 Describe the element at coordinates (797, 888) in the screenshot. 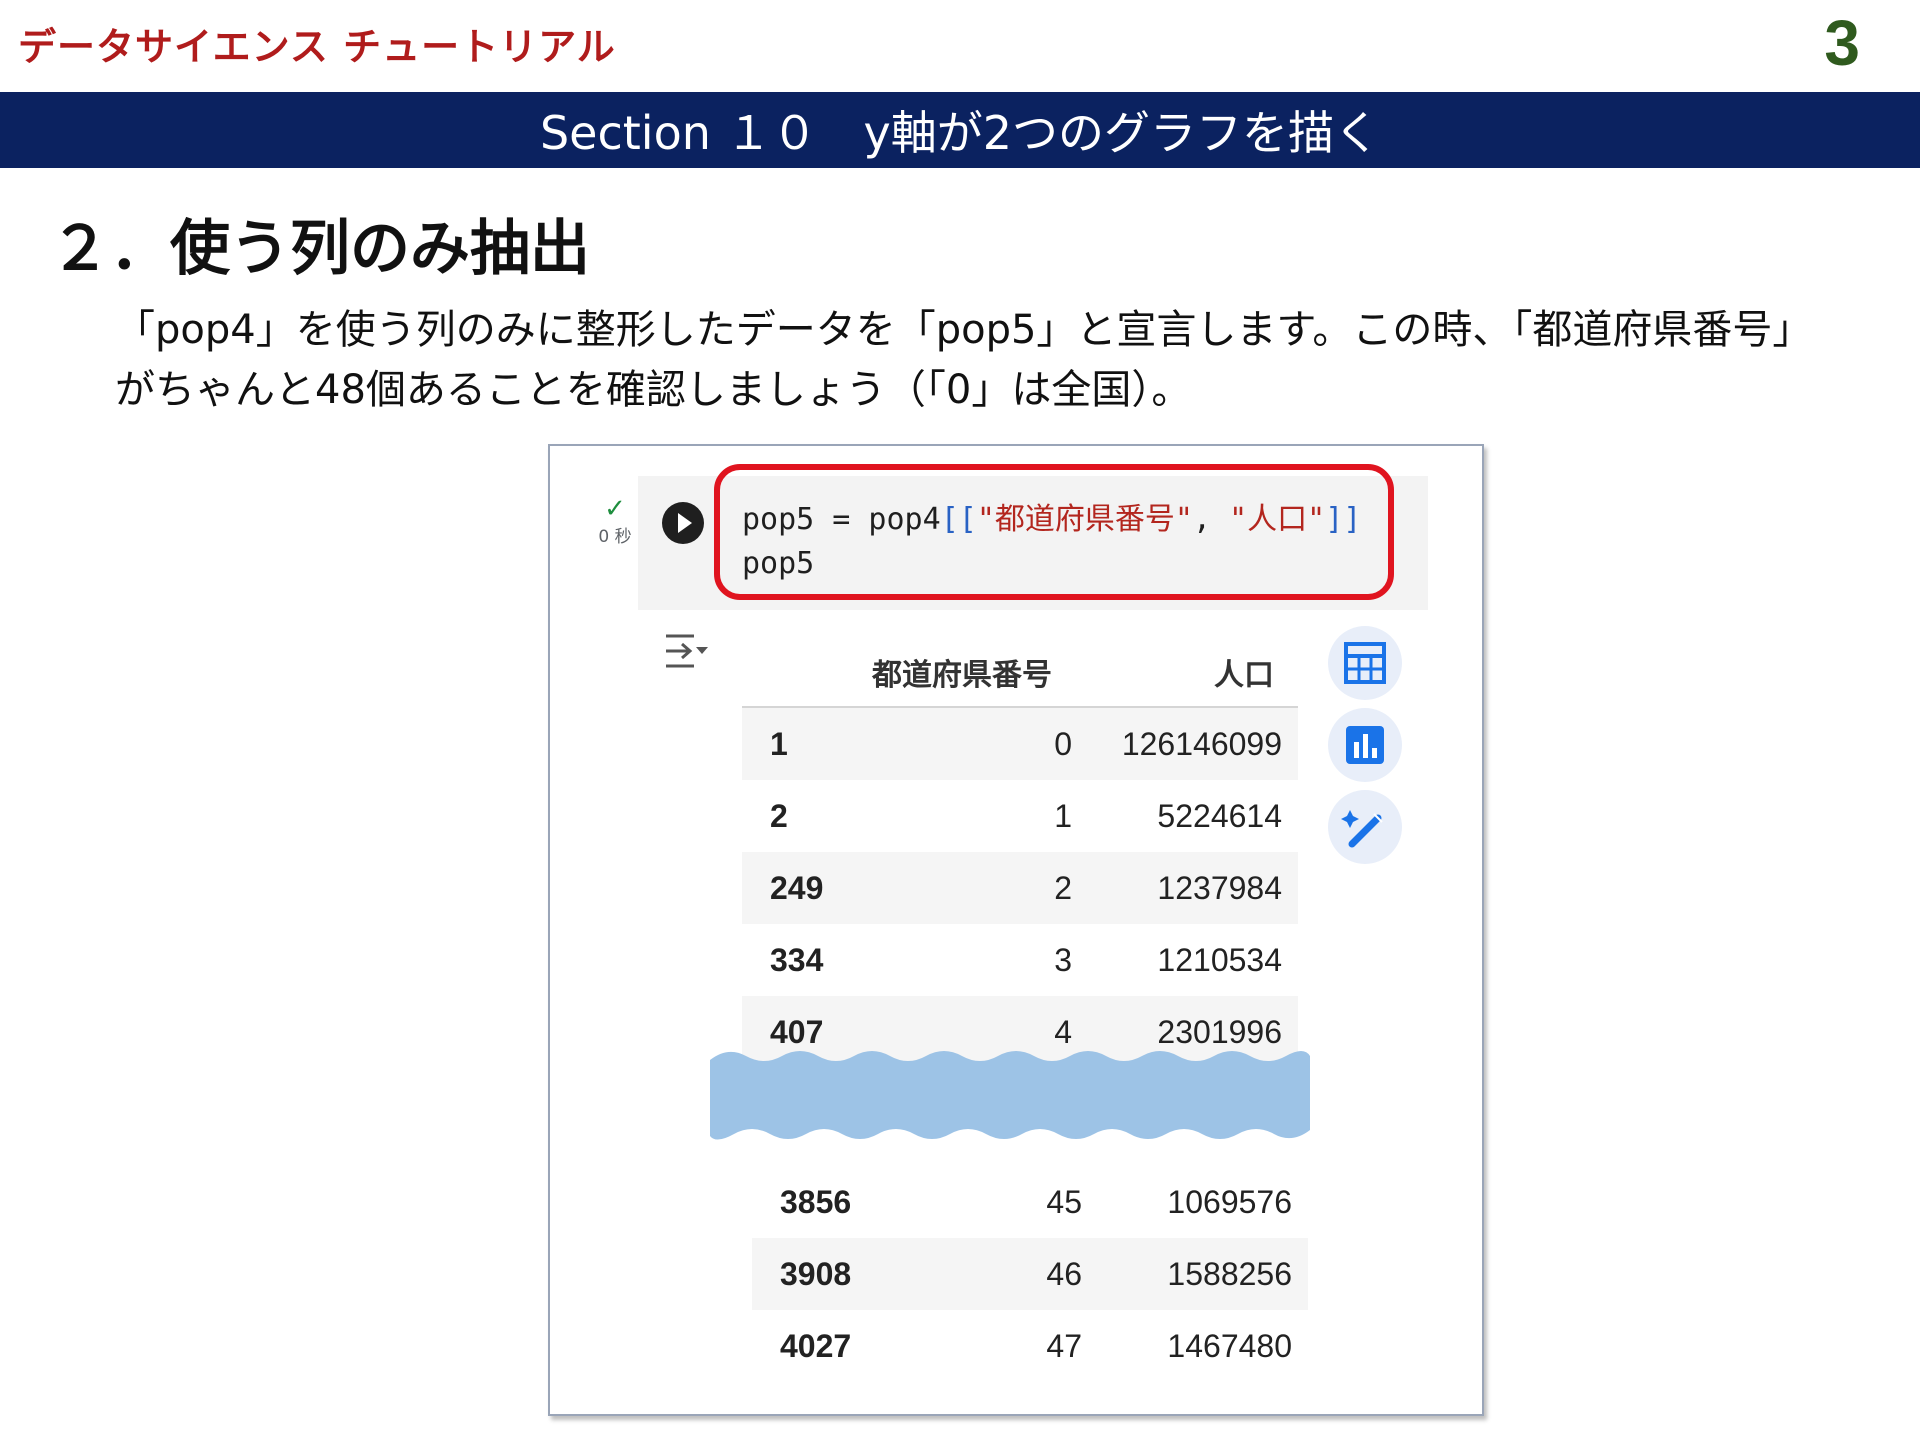

I see `row-index: 249` at that location.